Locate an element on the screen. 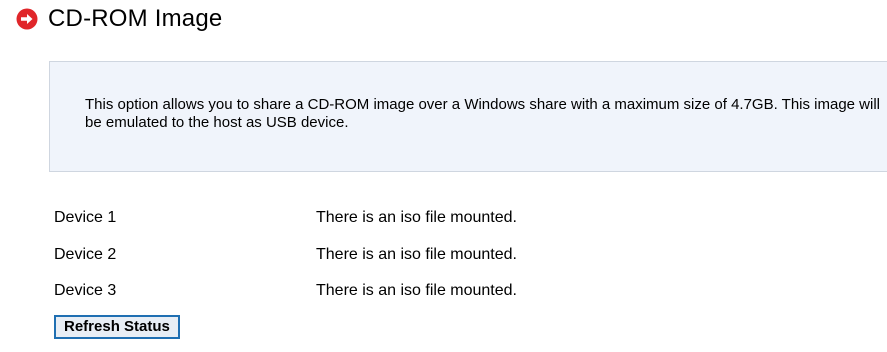 Image resolution: width=887 pixels, height=352 pixels. page-title: CD-ROM Image is located at coordinates (135, 18).